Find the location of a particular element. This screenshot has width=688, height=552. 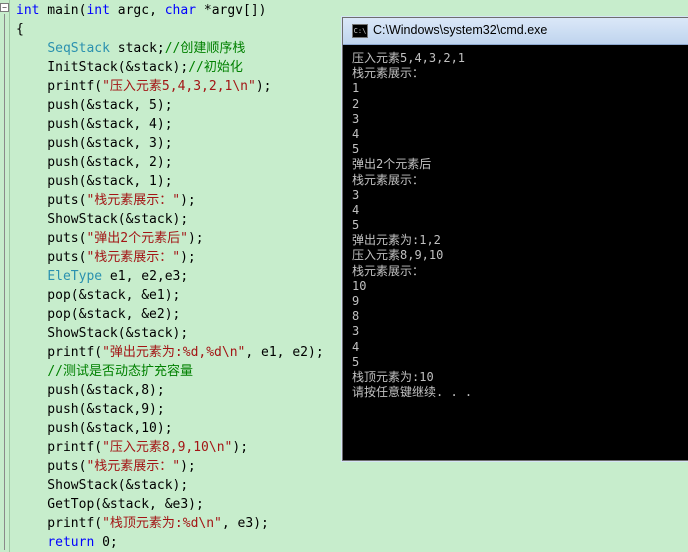

code-line: { is located at coordinates (20, 29).